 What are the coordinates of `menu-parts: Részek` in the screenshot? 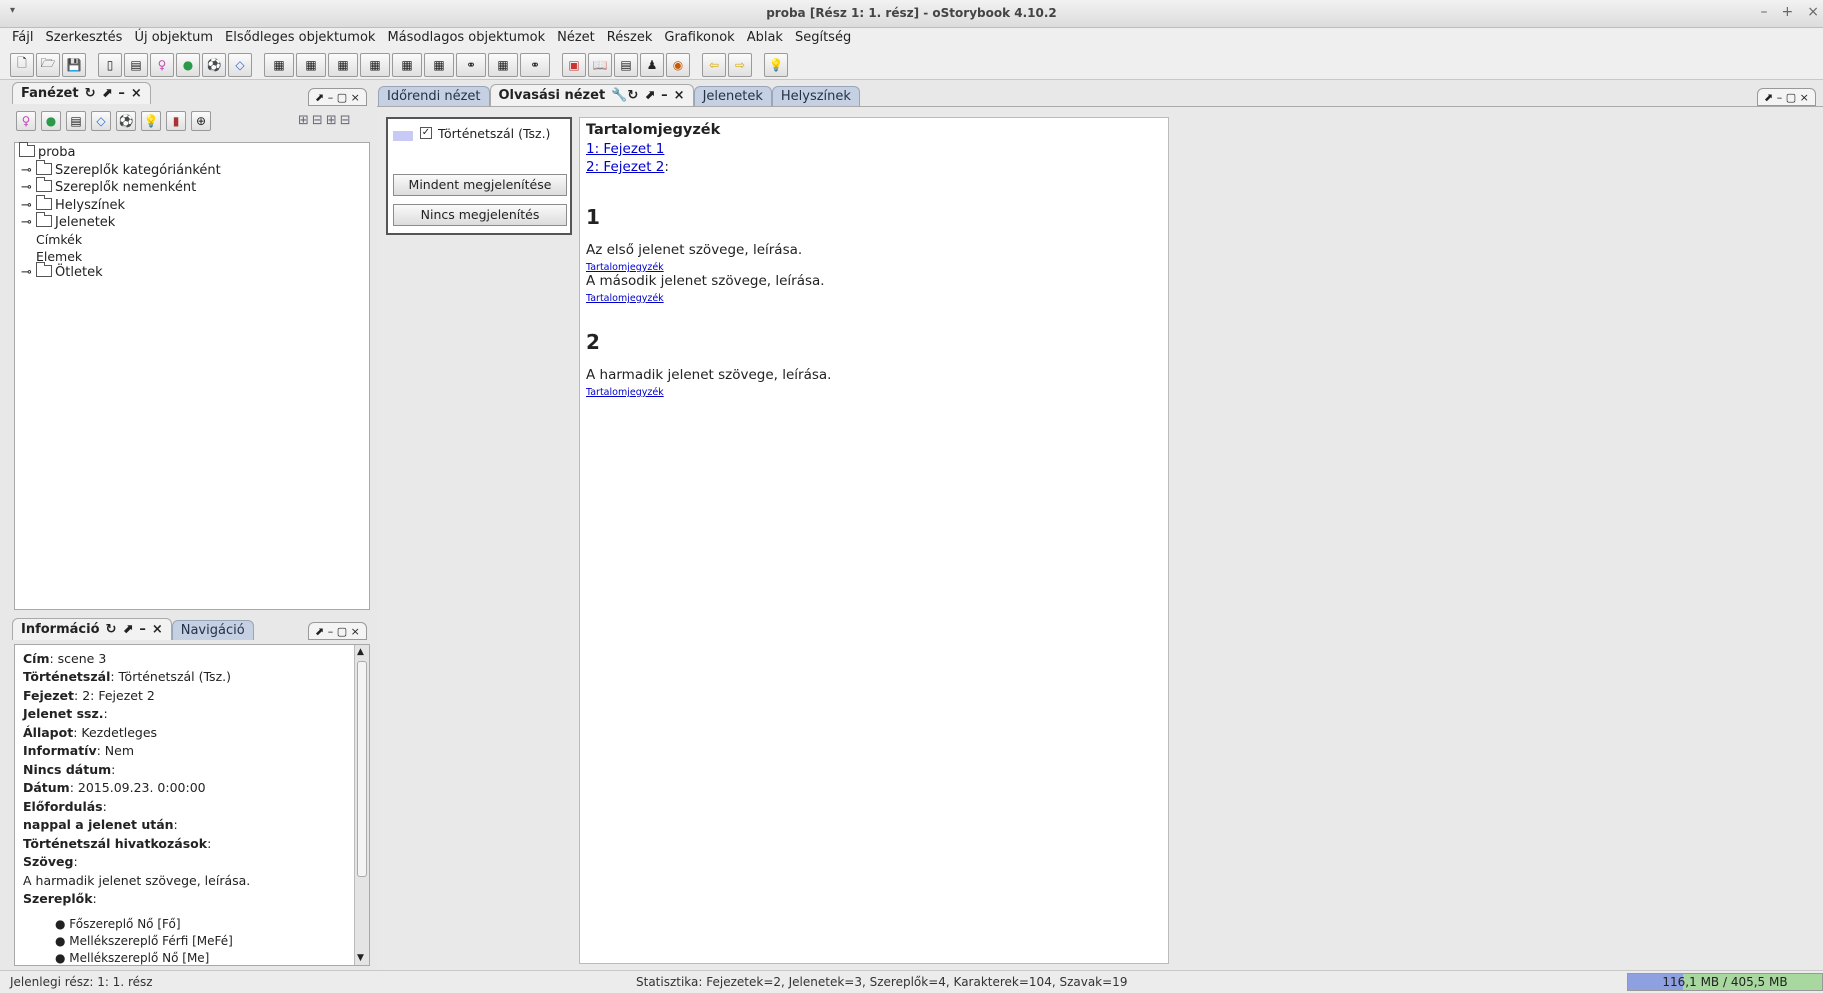 It's located at (630, 39).